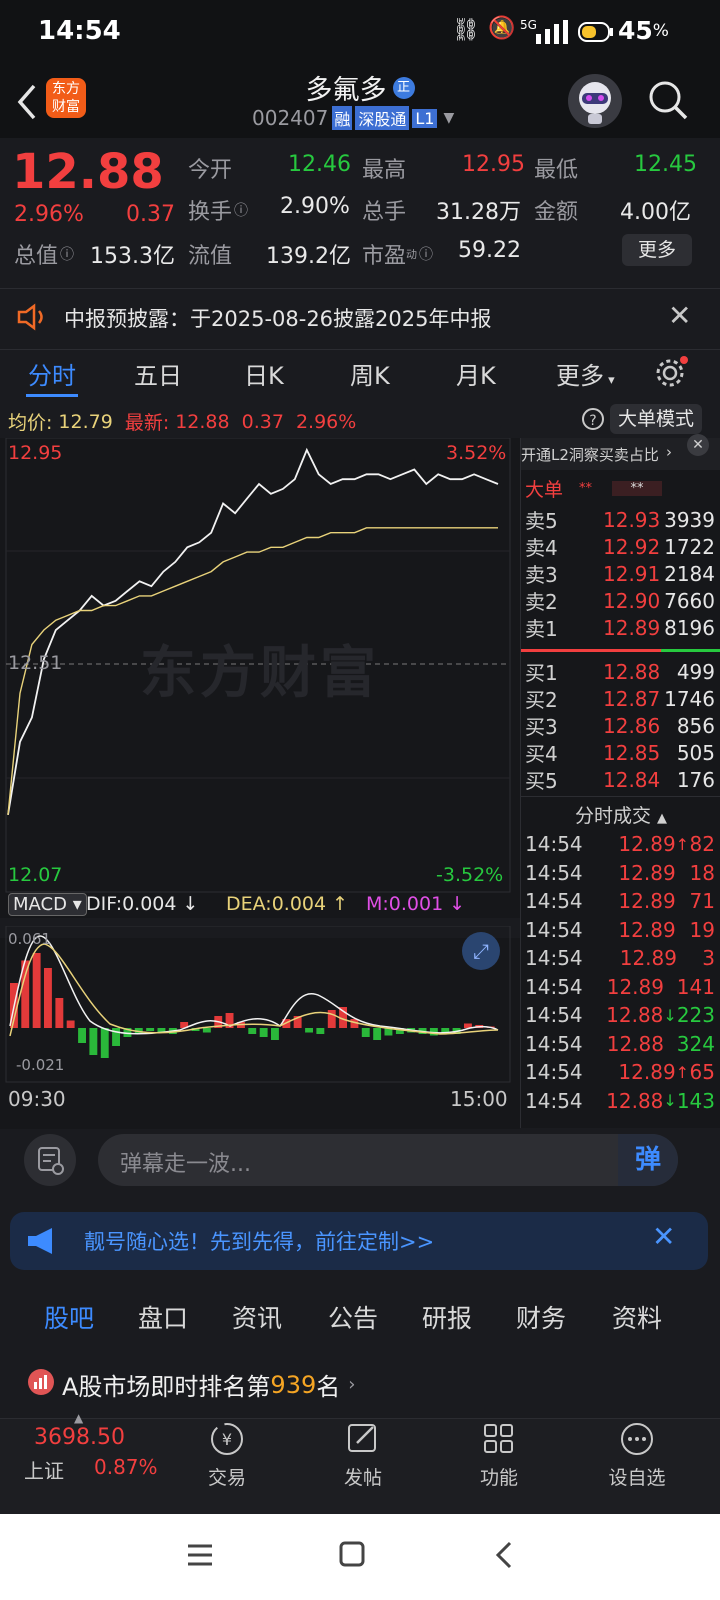 The width and height of the screenshot is (720, 1600). Describe the element at coordinates (620, 901) in the screenshot. I see `tick-row: 14:54 12.89 71` at that location.